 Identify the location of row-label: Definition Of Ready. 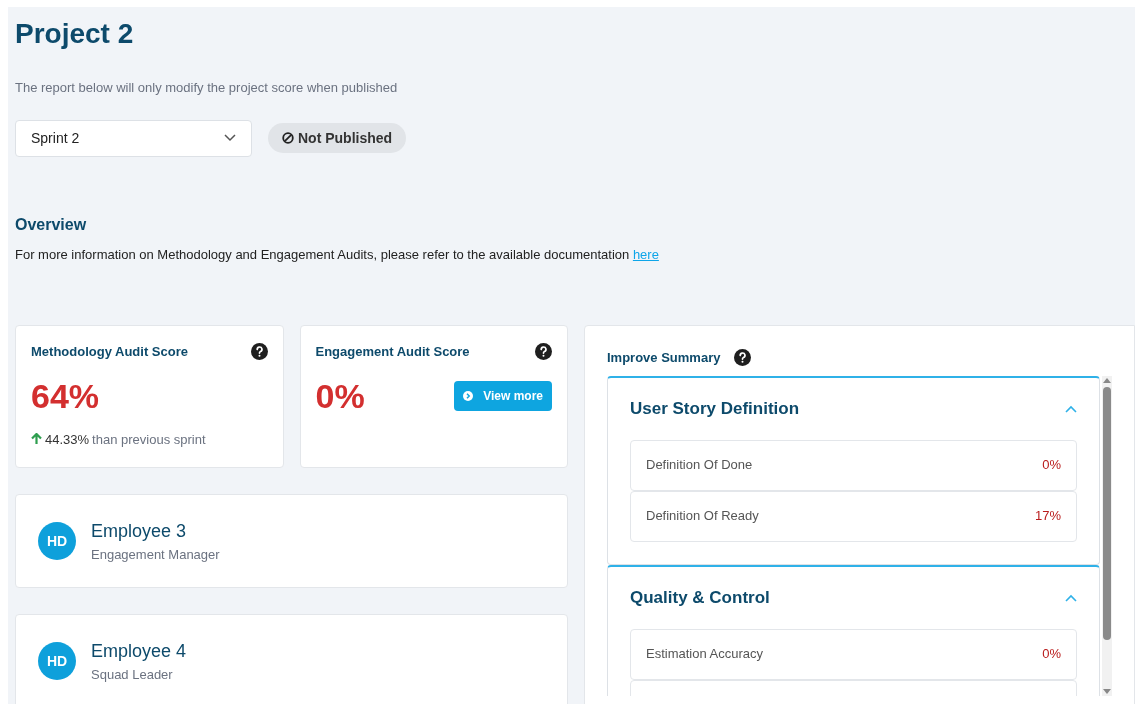
(702, 516).